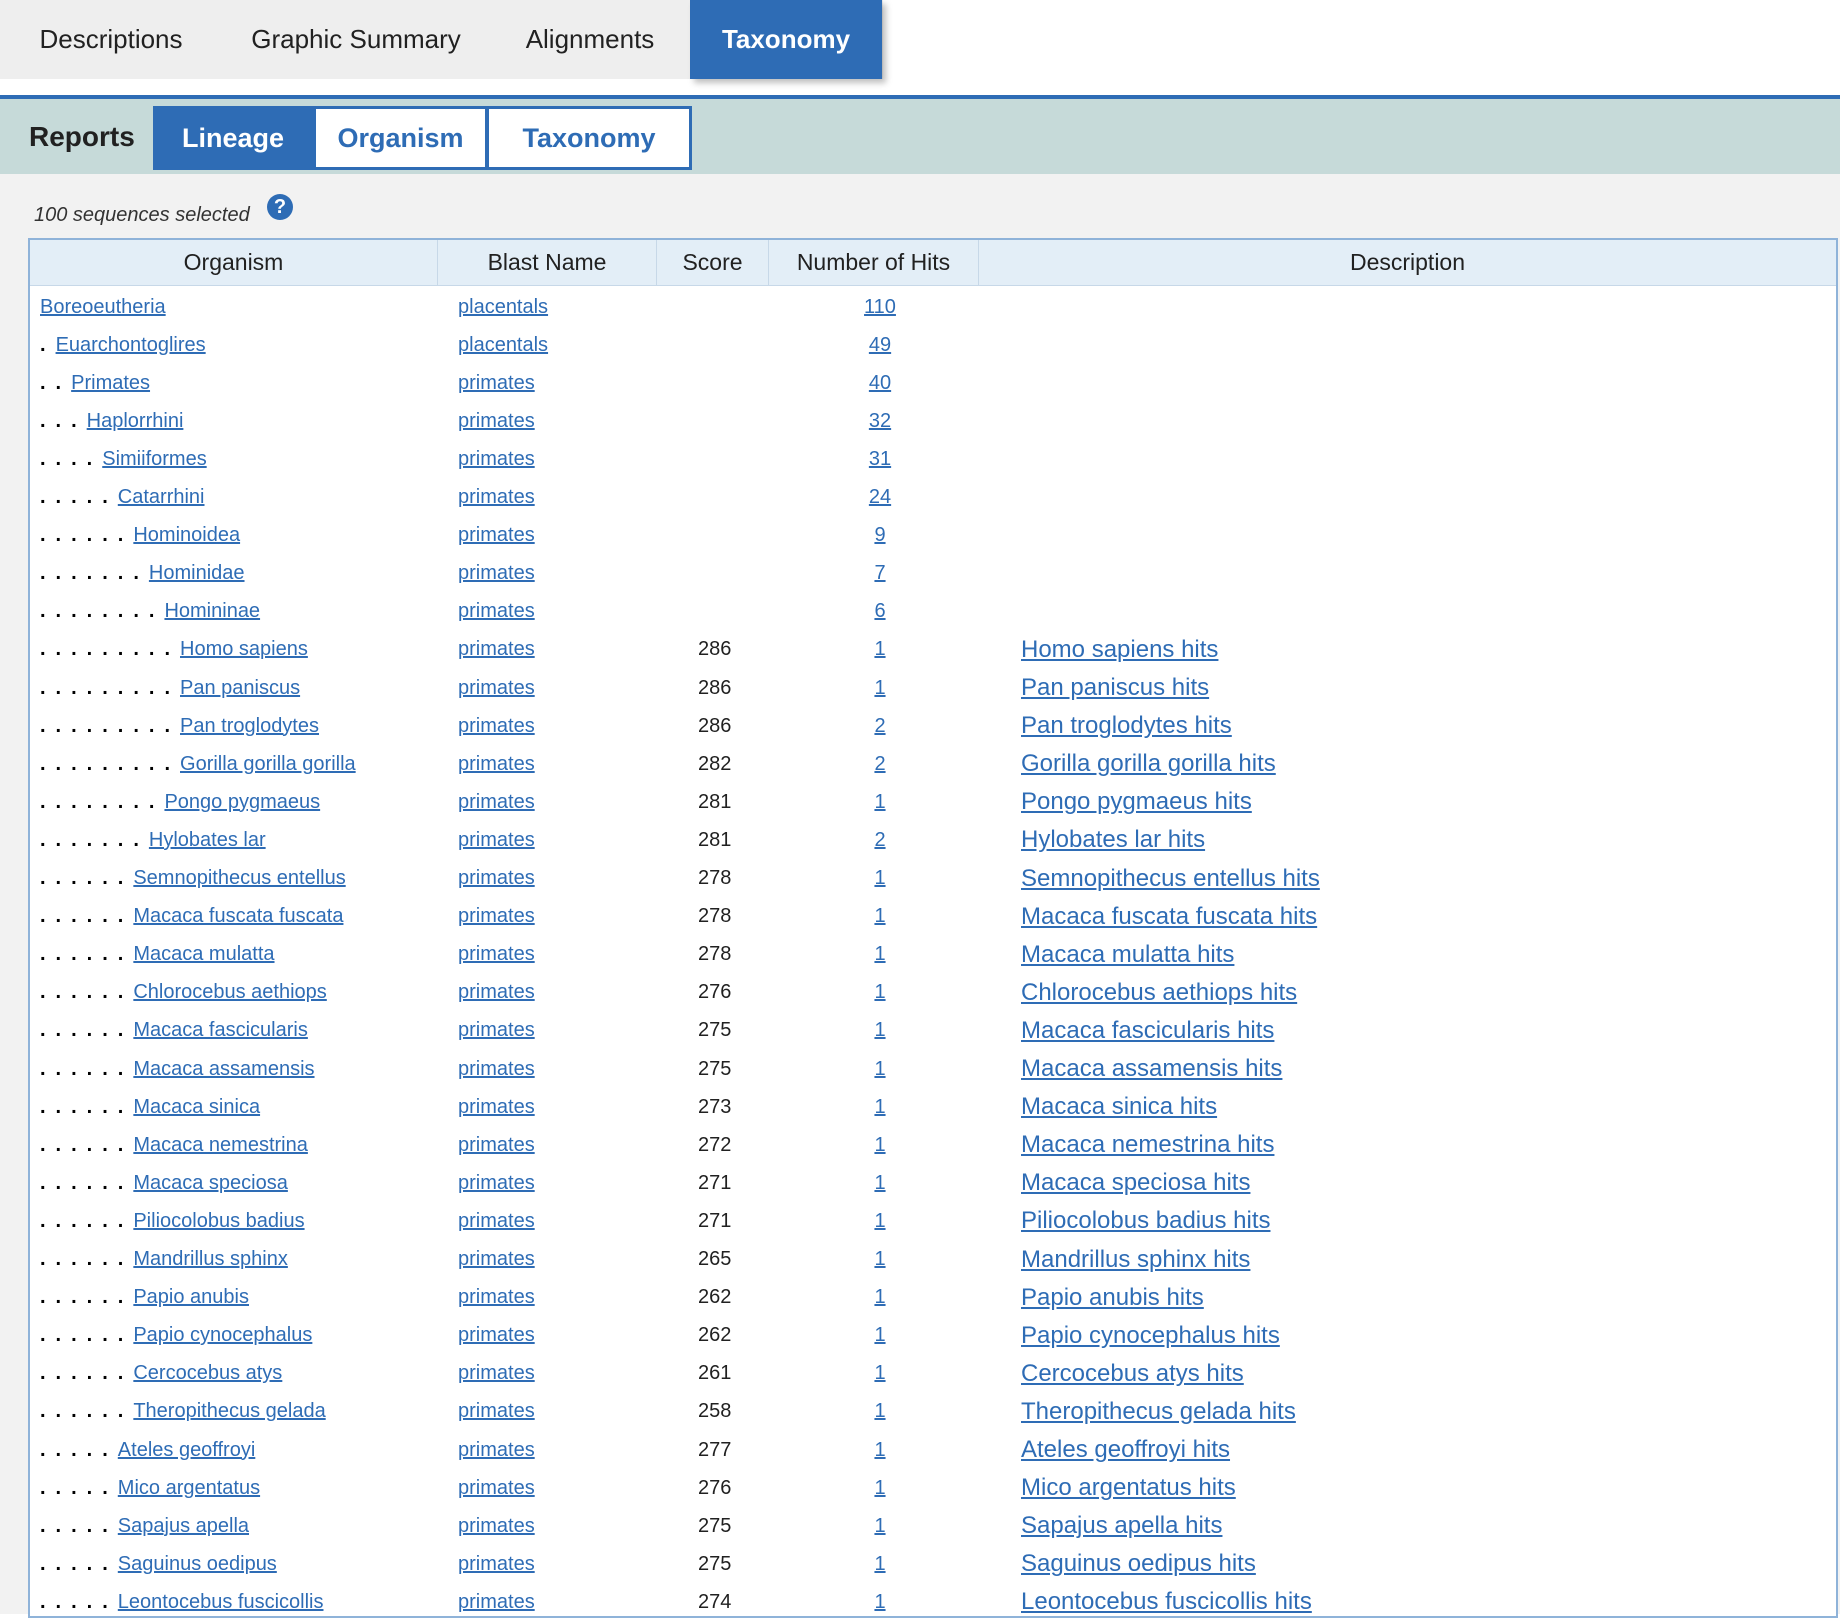 This screenshot has height=1621, width=1840. What do you see at coordinates (1126, 726) in the screenshot?
I see `description-link: Pan troglodytes hits` at bounding box center [1126, 726].